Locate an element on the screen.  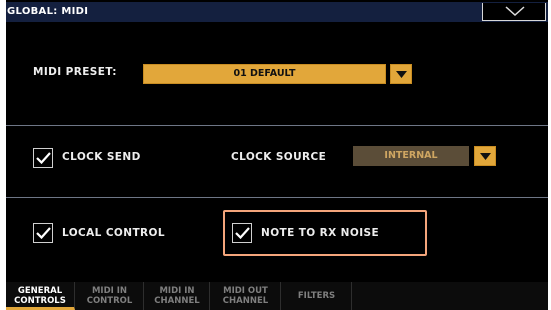
local-control-checkbox is located at coordinates (43, 233).